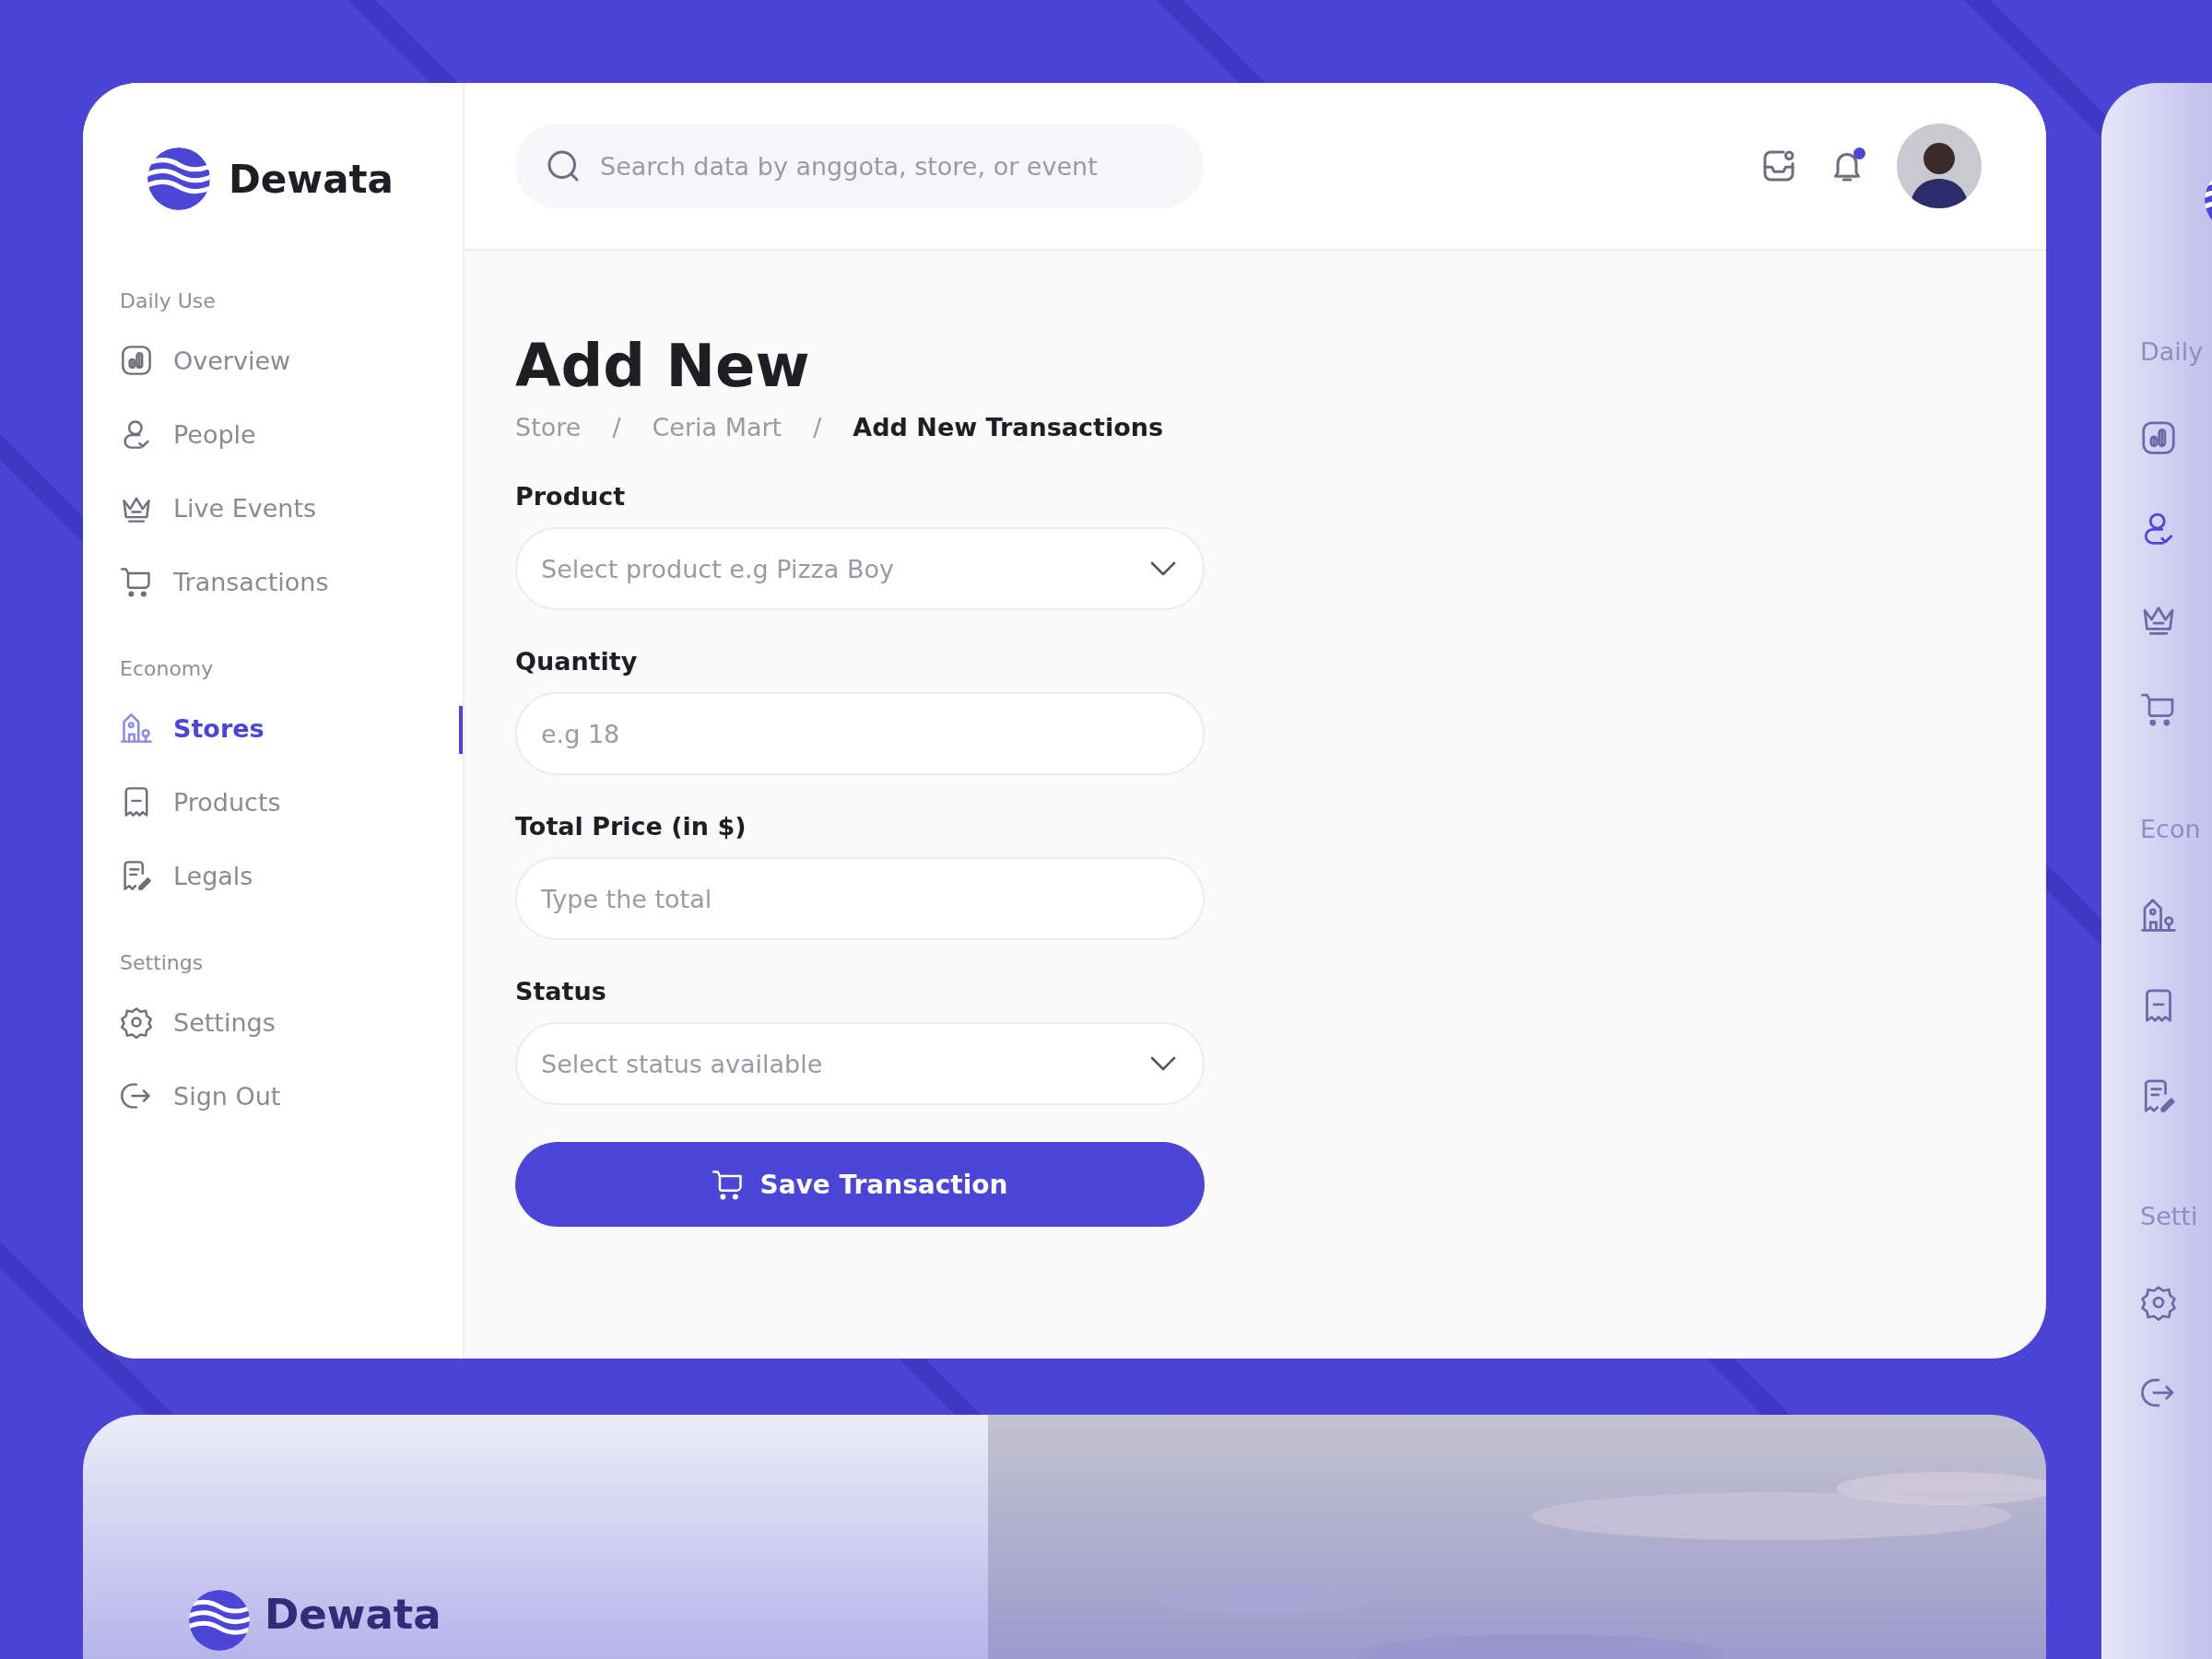 Image resolution: width=2212 pixels, height=1659 pixels. What do you see at coordinates (224, 1022) in the screenshot?
I see `sidebar-item: Settings` at bounding box center [224, 1022].